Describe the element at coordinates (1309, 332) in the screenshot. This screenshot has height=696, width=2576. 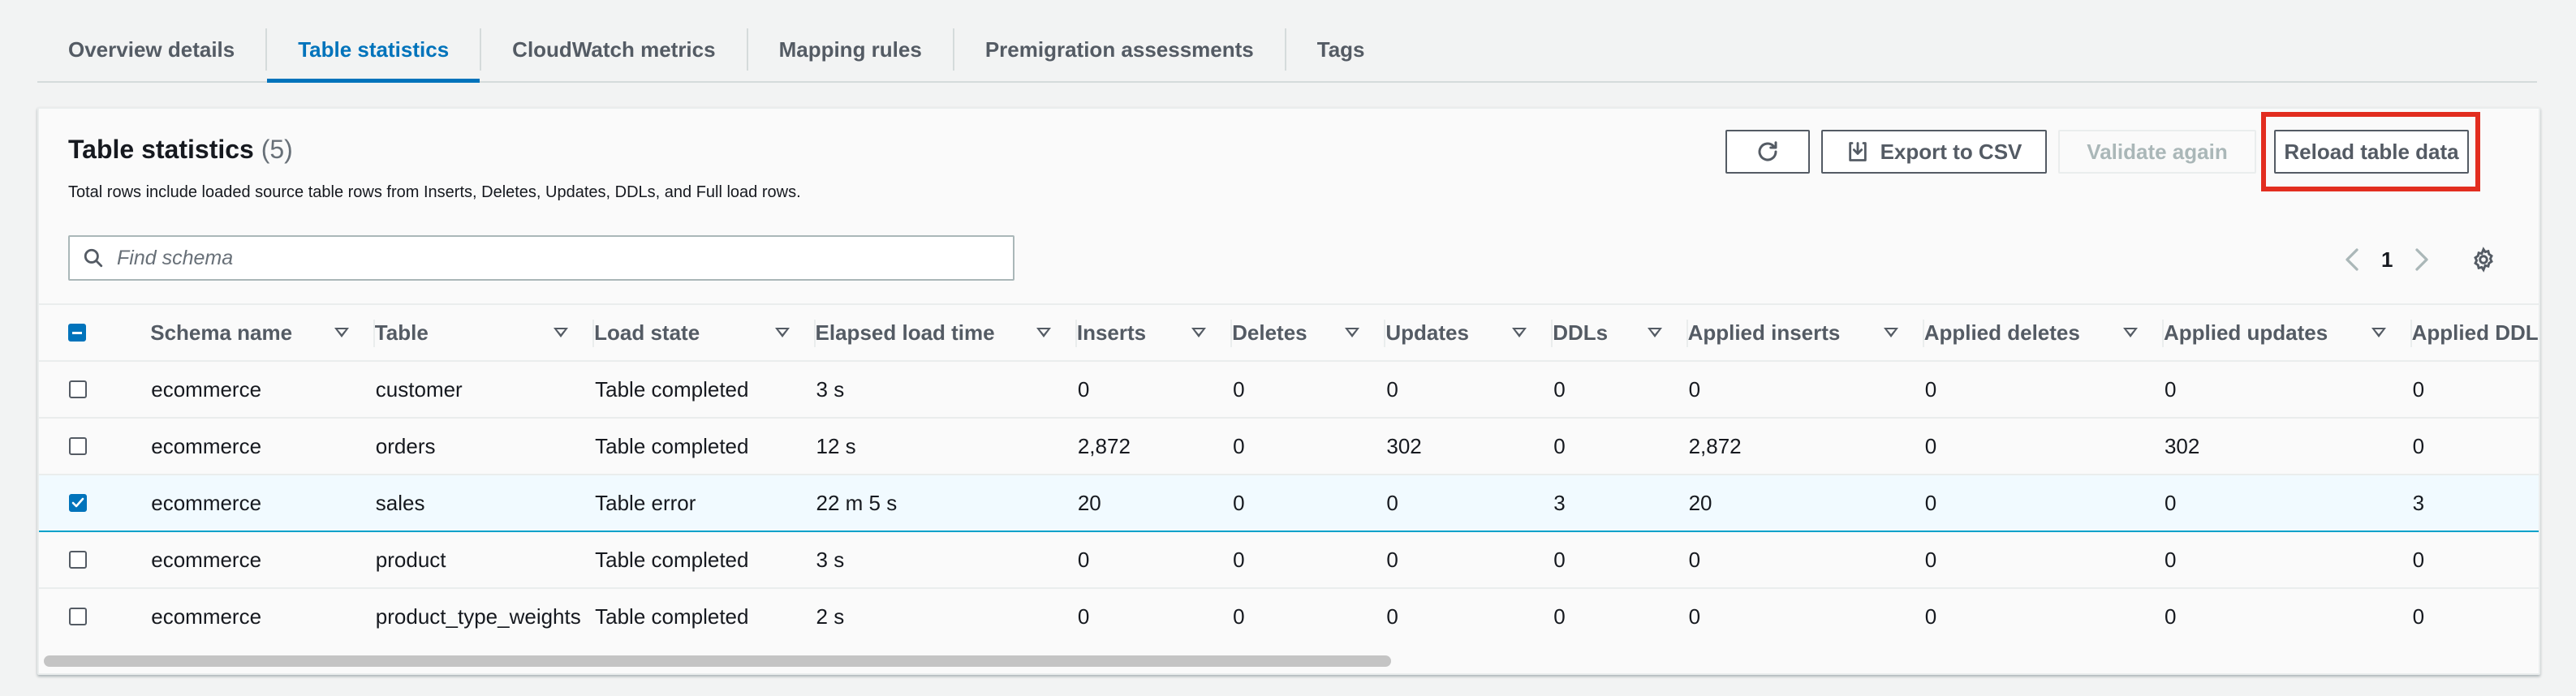
I see `column-header: Deletes` at that location.